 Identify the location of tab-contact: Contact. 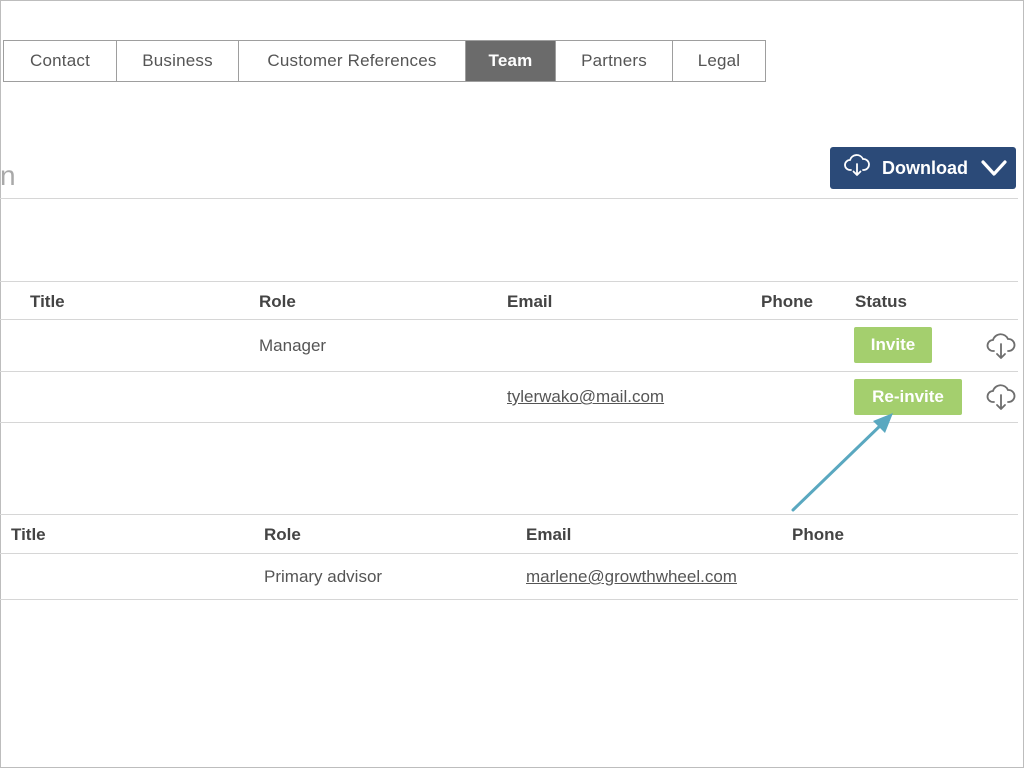
(60, 61).